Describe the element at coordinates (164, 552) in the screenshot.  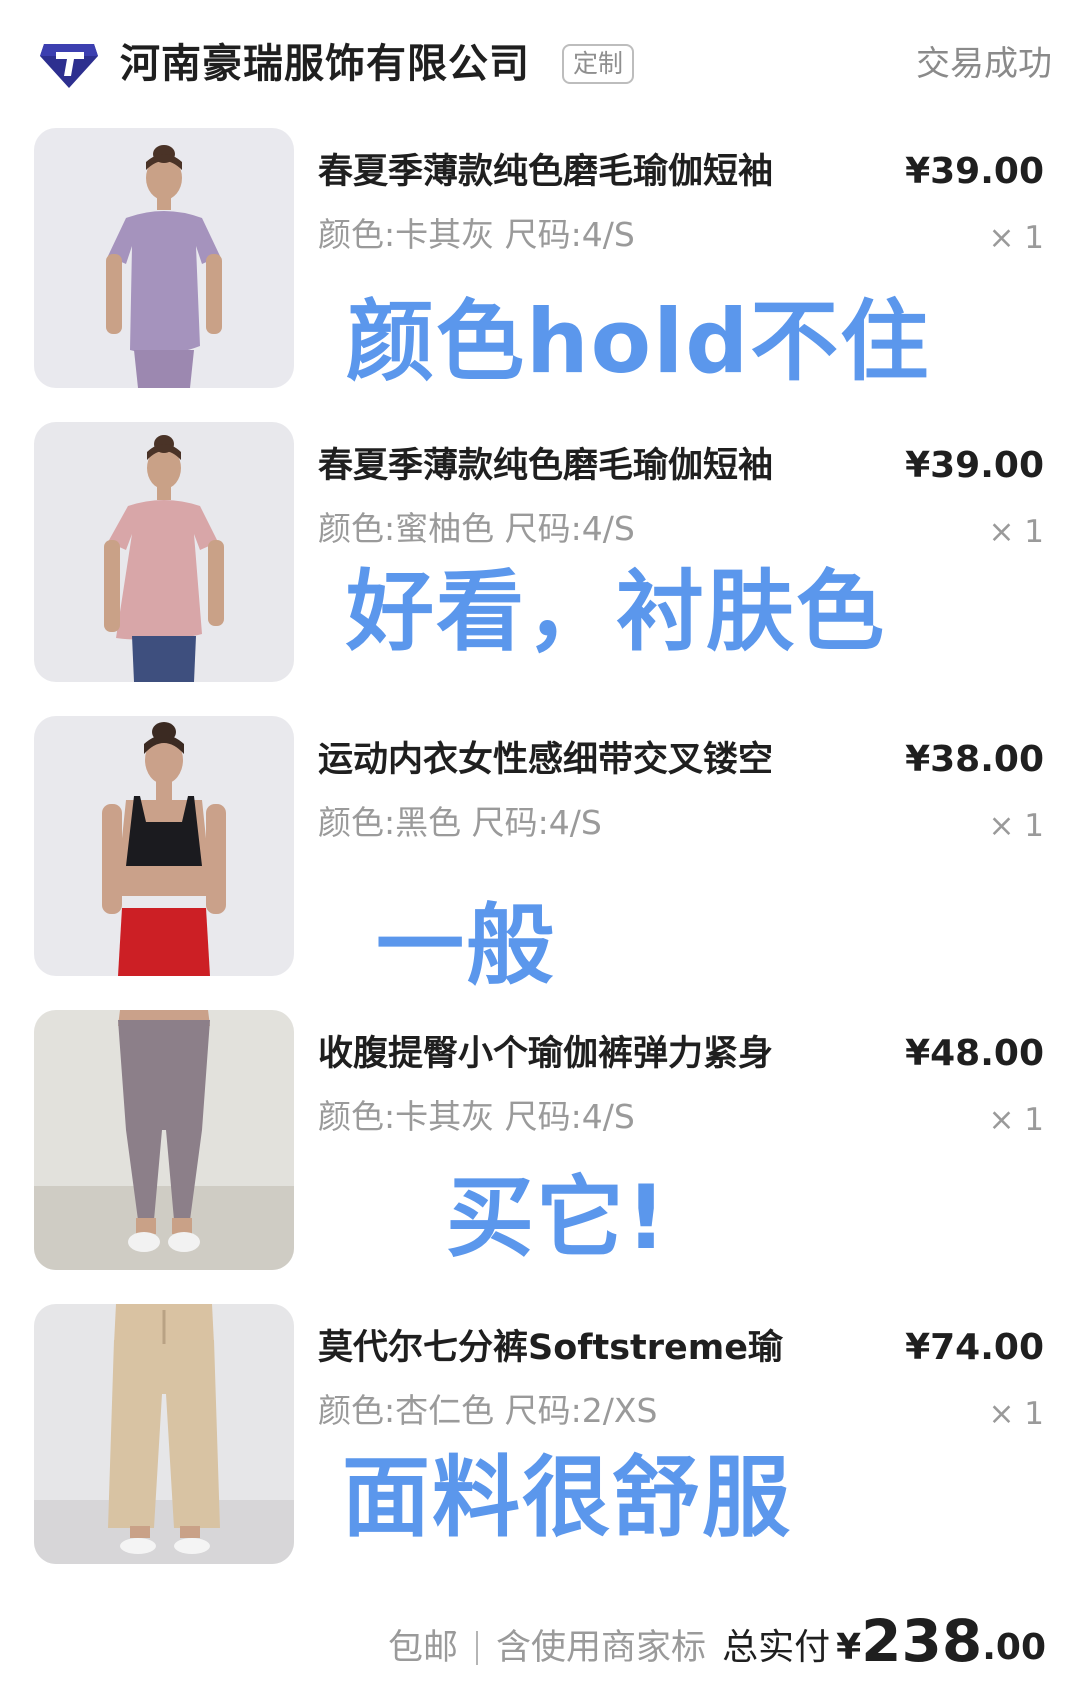
I see `product-image-pink-tshirt` at that location.